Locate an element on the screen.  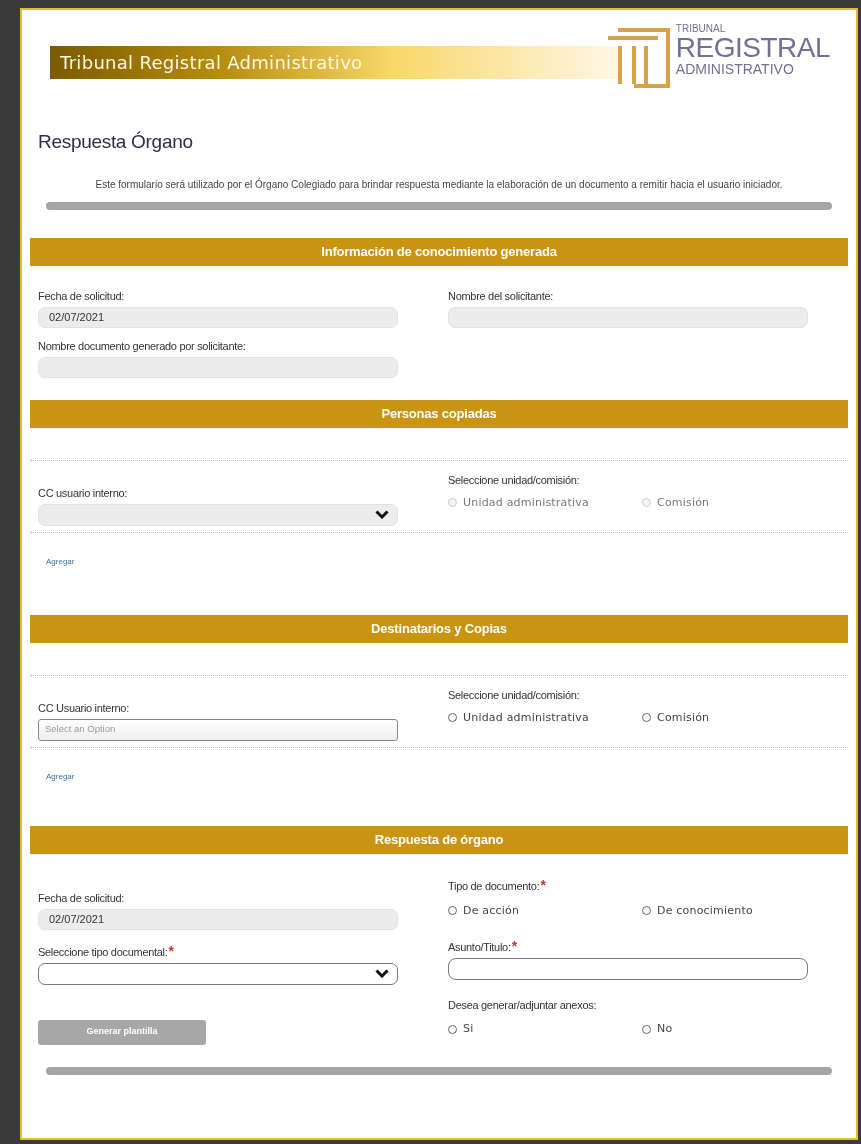
section-header: Respuesta de órgano is located at coordinates (439, 839).